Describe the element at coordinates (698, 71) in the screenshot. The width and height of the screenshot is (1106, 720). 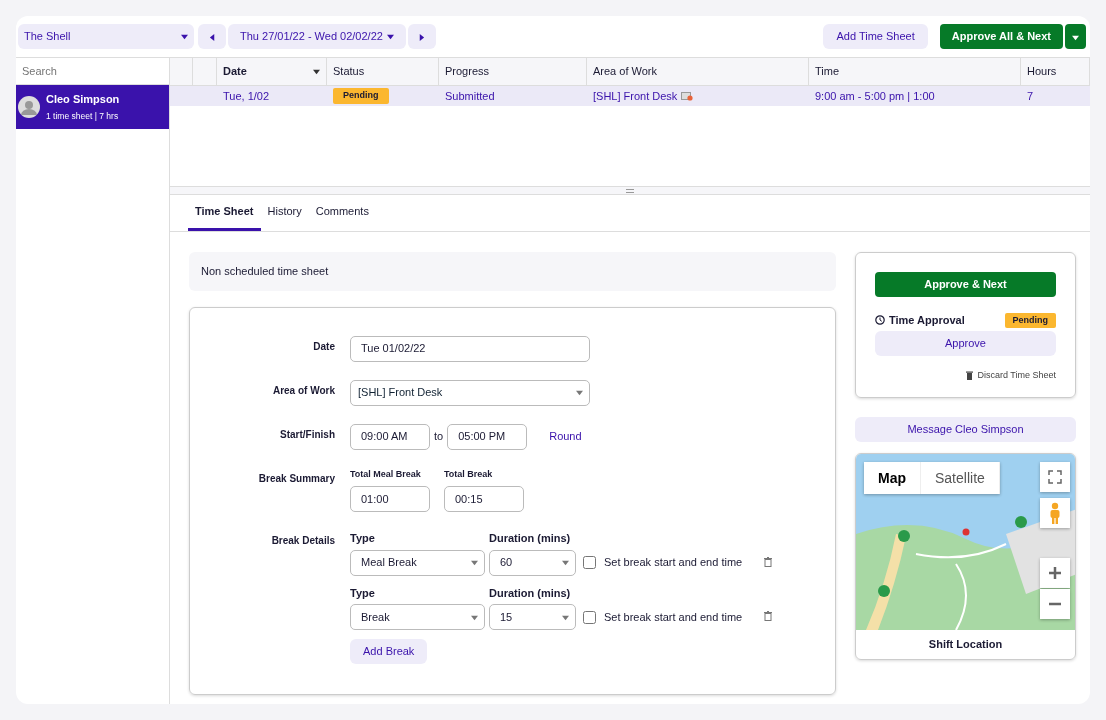
I see `column-header: Area of Work` at that location.